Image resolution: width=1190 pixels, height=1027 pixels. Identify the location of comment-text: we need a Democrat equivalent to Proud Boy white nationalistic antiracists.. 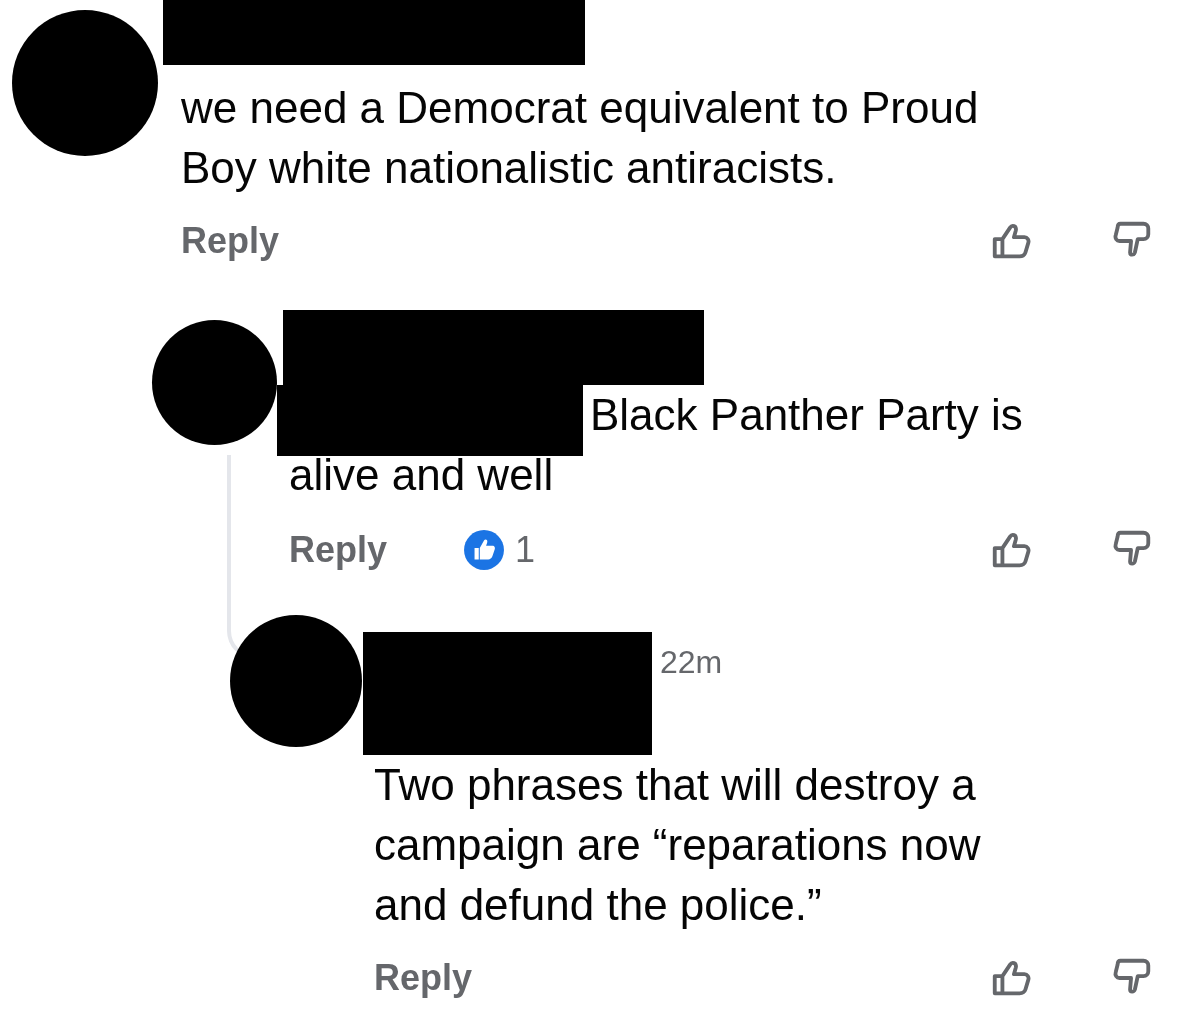
(580, 138).